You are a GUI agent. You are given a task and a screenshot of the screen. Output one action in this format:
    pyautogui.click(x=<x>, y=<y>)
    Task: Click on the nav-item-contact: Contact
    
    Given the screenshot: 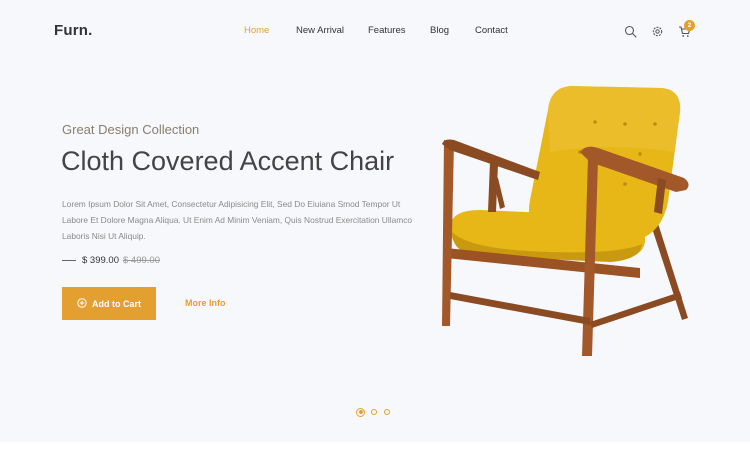 What is the action you would take?
    pyautogui.click(x=491, y=30)
    